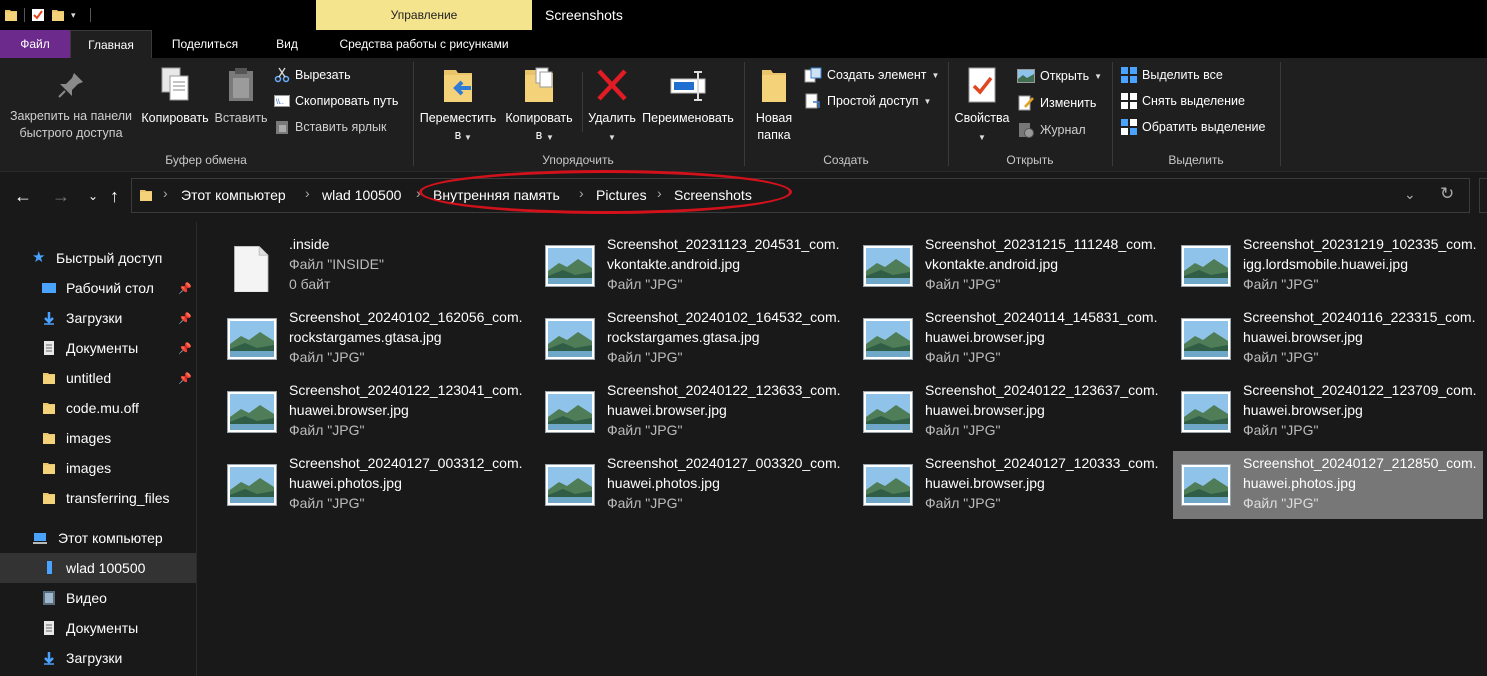 Image resolution: width=1487 pixels, height=676 pixels. What do you see at coordinates (98, 498) in the screenshot?
I see `nav-transferring-files: transferring_files` at bounding box center [98, 498].